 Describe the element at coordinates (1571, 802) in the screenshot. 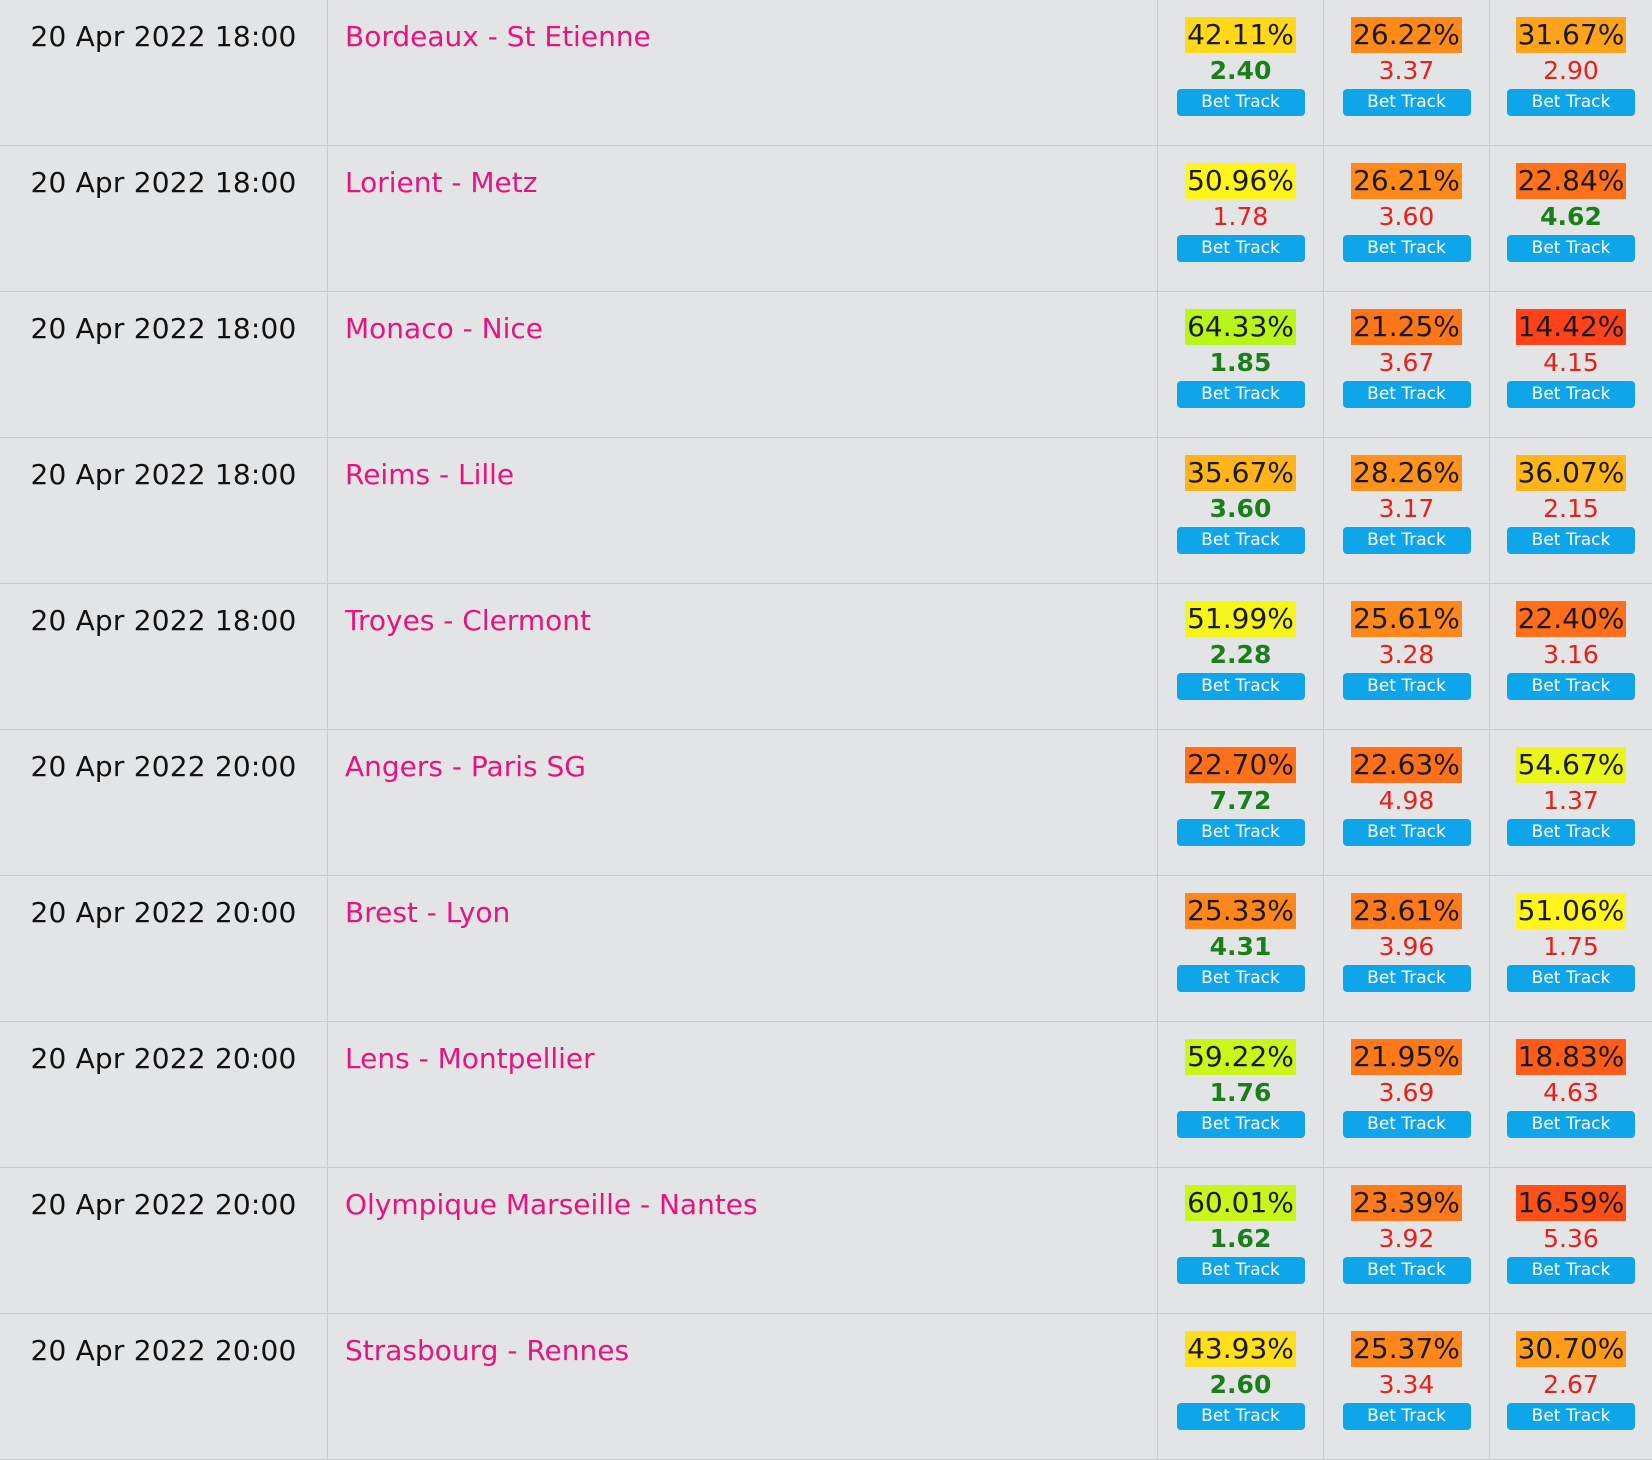

I see `outcome-away: 54.67% 1.37 Bet Track` at that location.